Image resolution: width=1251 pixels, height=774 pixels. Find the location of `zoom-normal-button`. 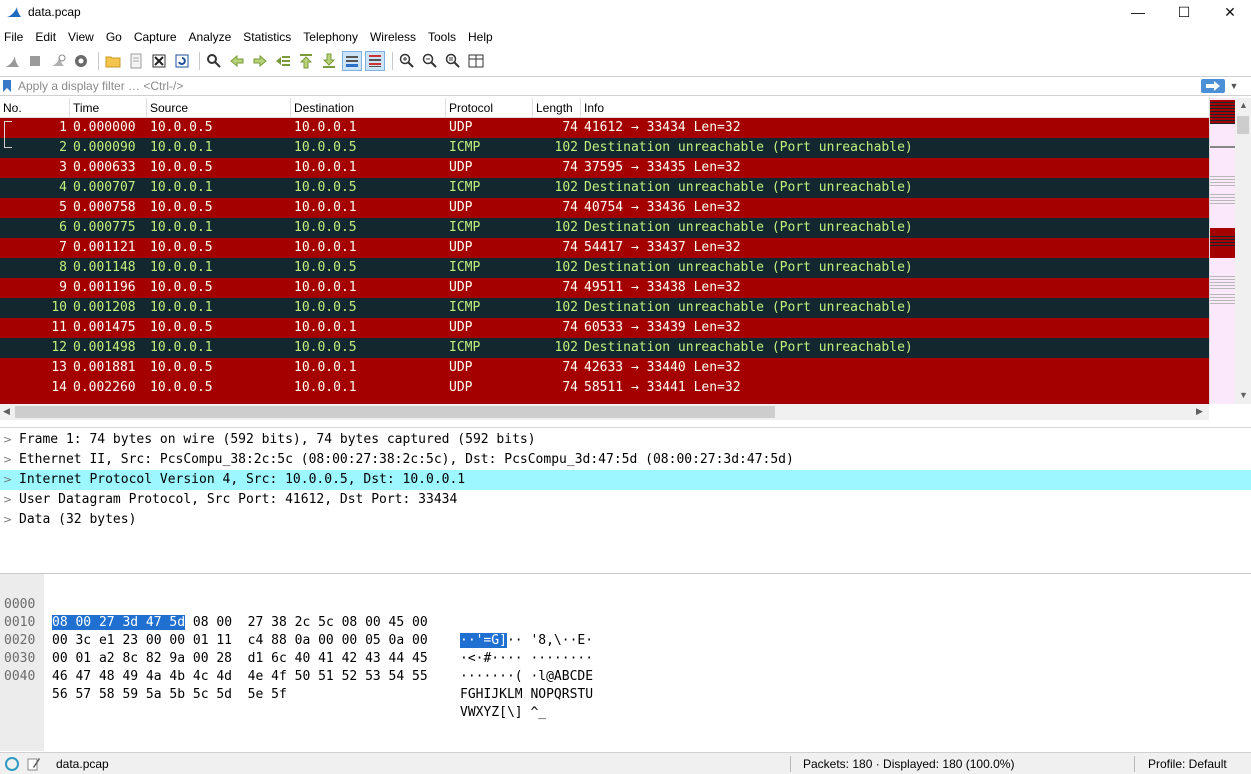

zoom-normal-button is located at coordinates (453, 61).